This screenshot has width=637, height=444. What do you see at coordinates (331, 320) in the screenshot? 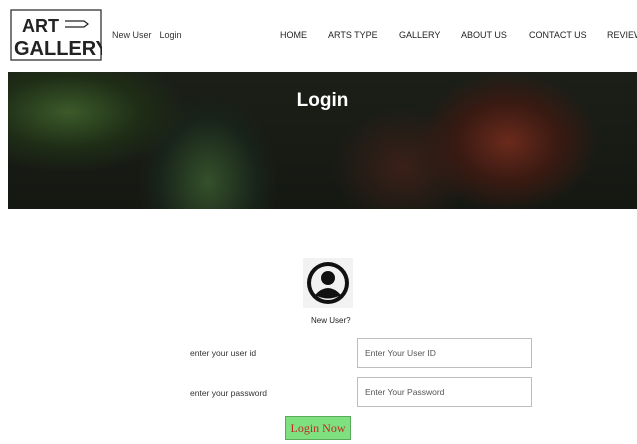
I see `new-user-text: New User?` at bounding box center [331, 320].